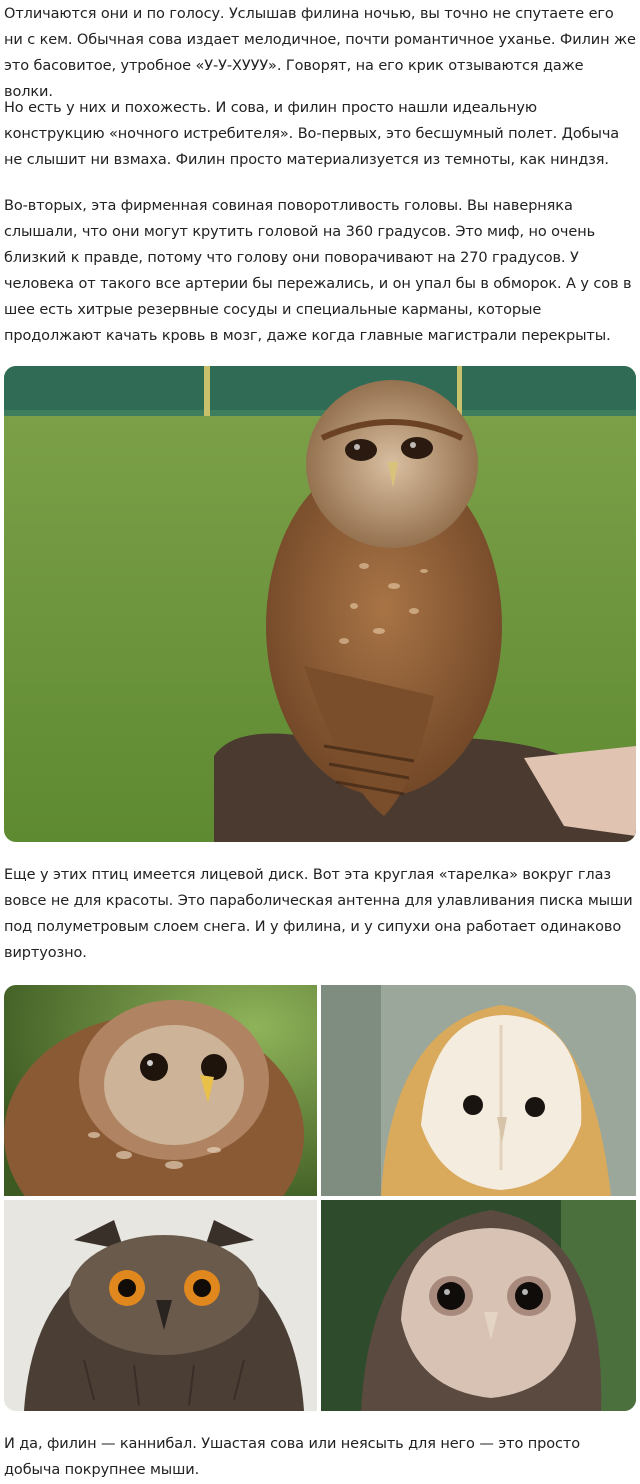  I want to click on masked-owl-photo, so click(478, 1305).